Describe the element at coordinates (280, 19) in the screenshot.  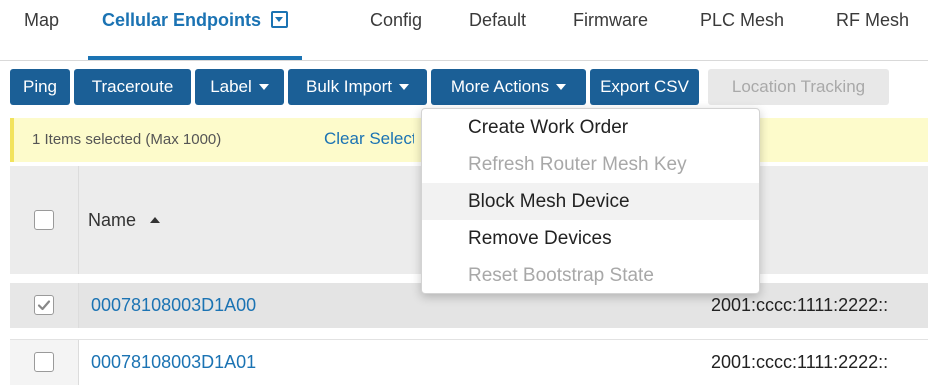
I see `tab-dropdown-icon` at that location.